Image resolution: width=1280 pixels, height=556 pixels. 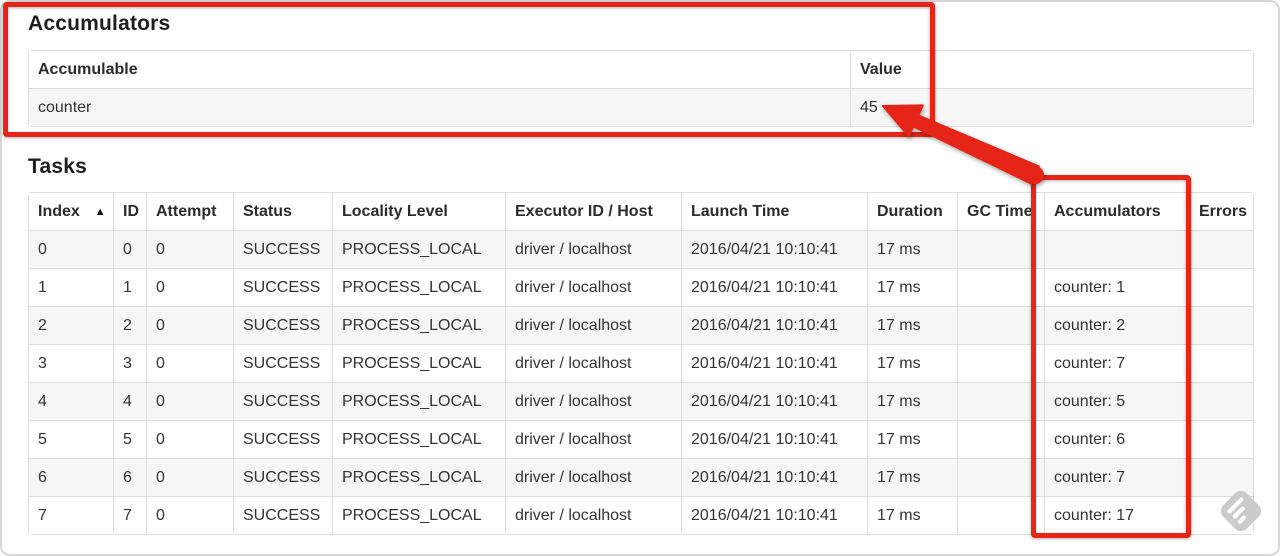 I want to click on table-cell: 4, so click(x=71, y=401).